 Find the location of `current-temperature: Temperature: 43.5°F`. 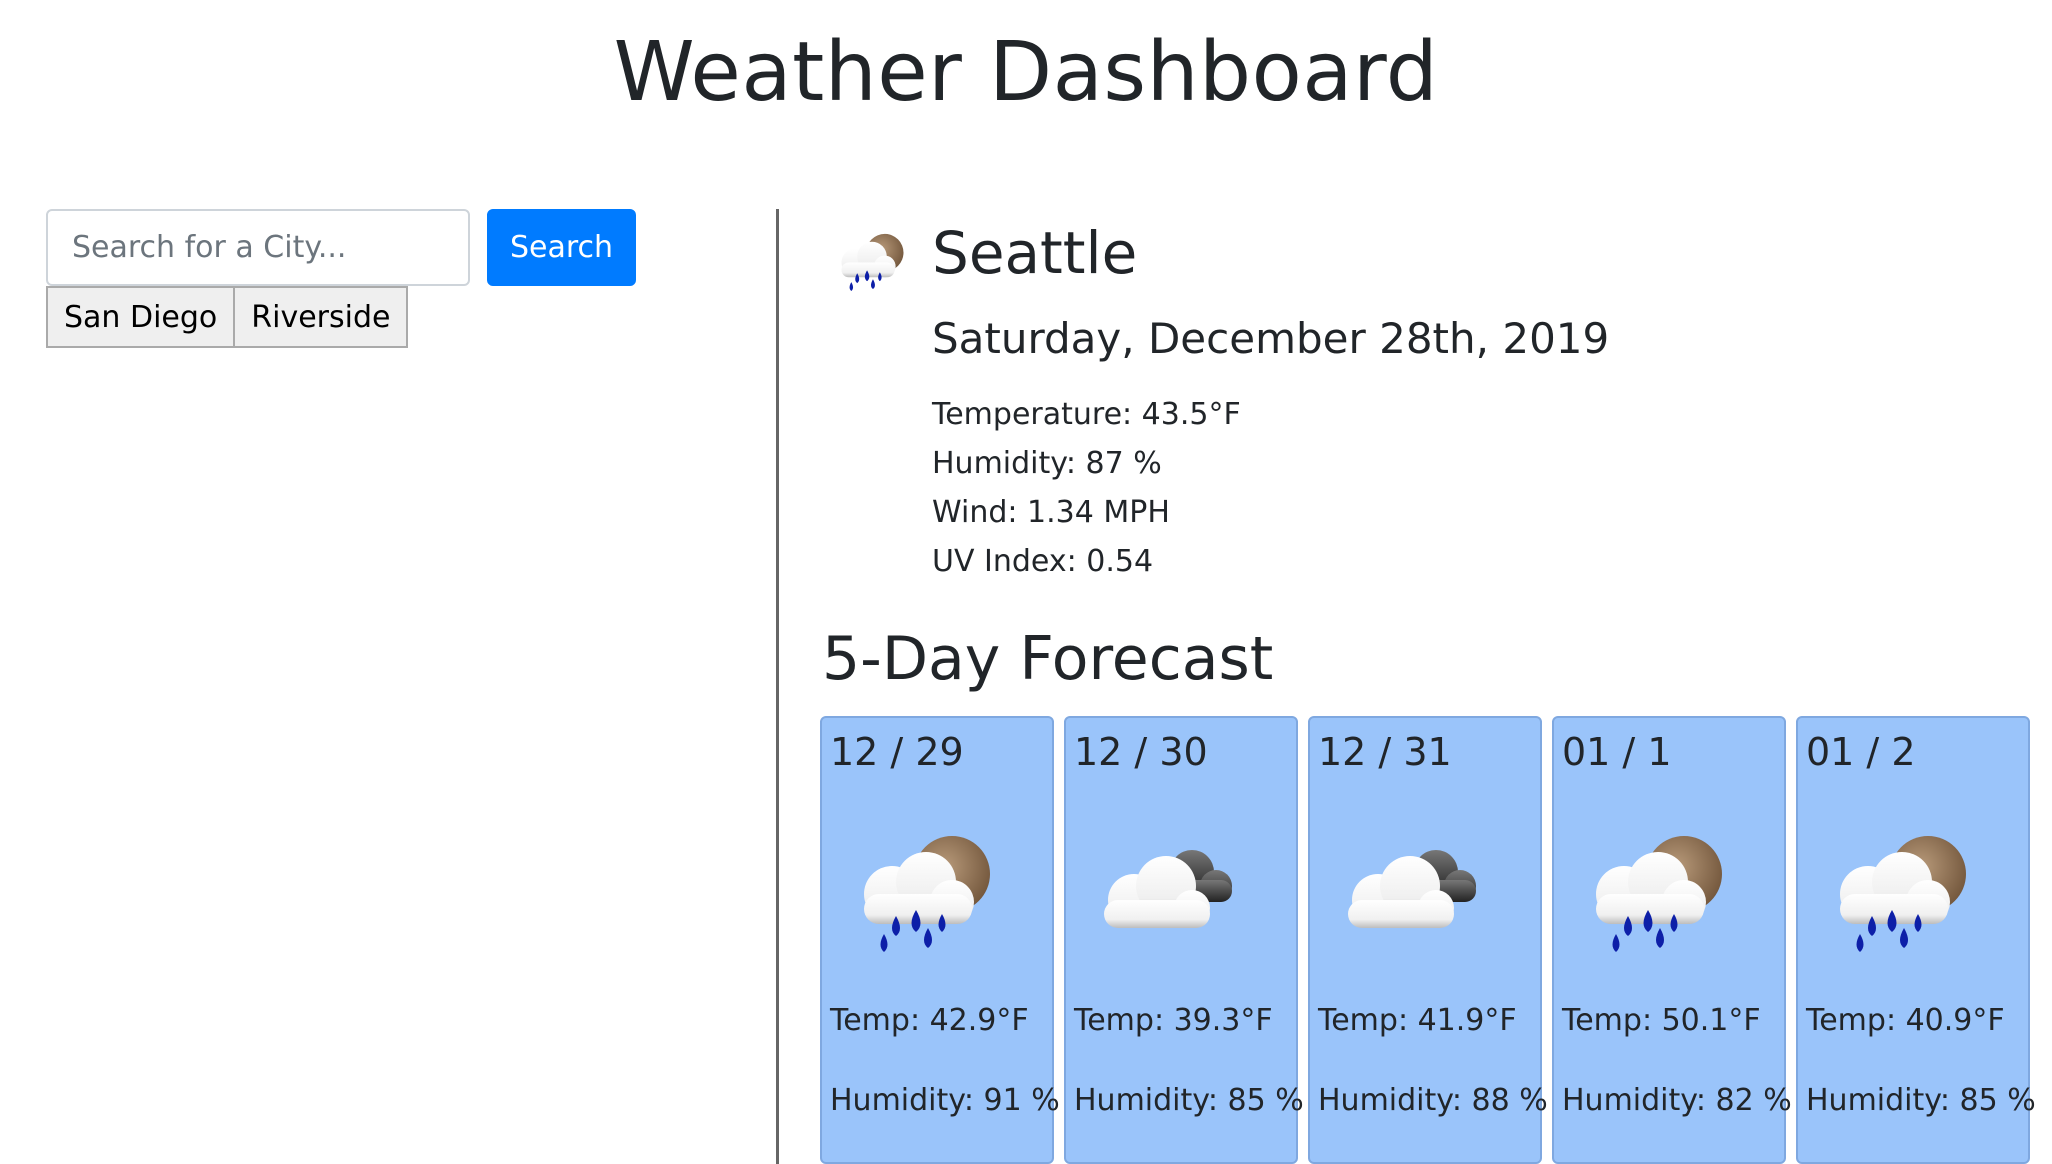

current-temperature: Temperature: 43.5°F is located at coordinates (1086, 414).